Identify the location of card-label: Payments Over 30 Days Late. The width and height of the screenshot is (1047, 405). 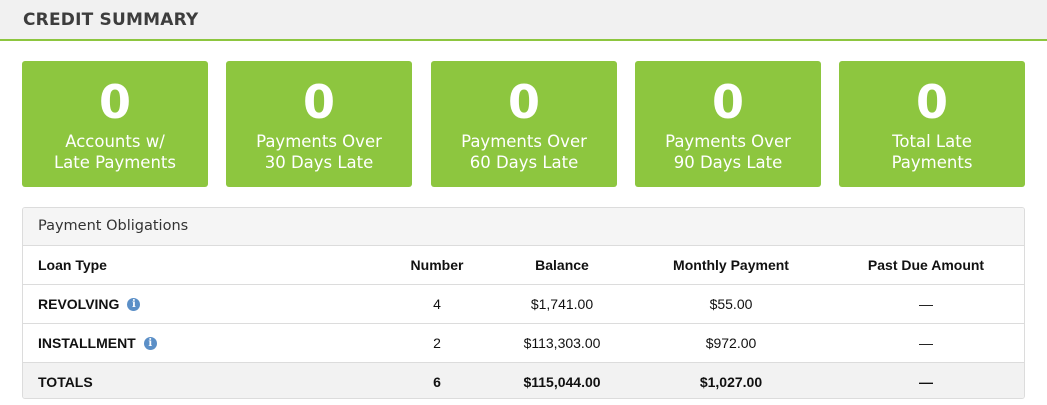
(319, 152).